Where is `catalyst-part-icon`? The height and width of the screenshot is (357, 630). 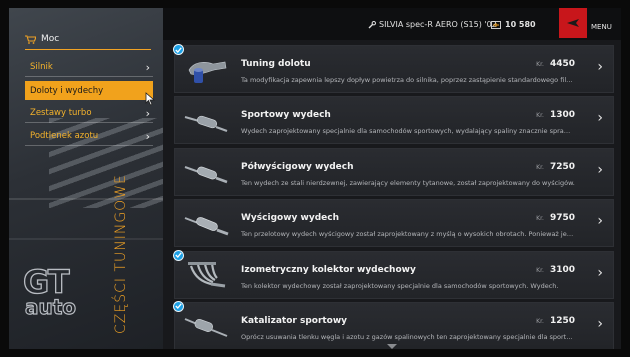 catalyst-part-icon is located at coordinates (206, 327).